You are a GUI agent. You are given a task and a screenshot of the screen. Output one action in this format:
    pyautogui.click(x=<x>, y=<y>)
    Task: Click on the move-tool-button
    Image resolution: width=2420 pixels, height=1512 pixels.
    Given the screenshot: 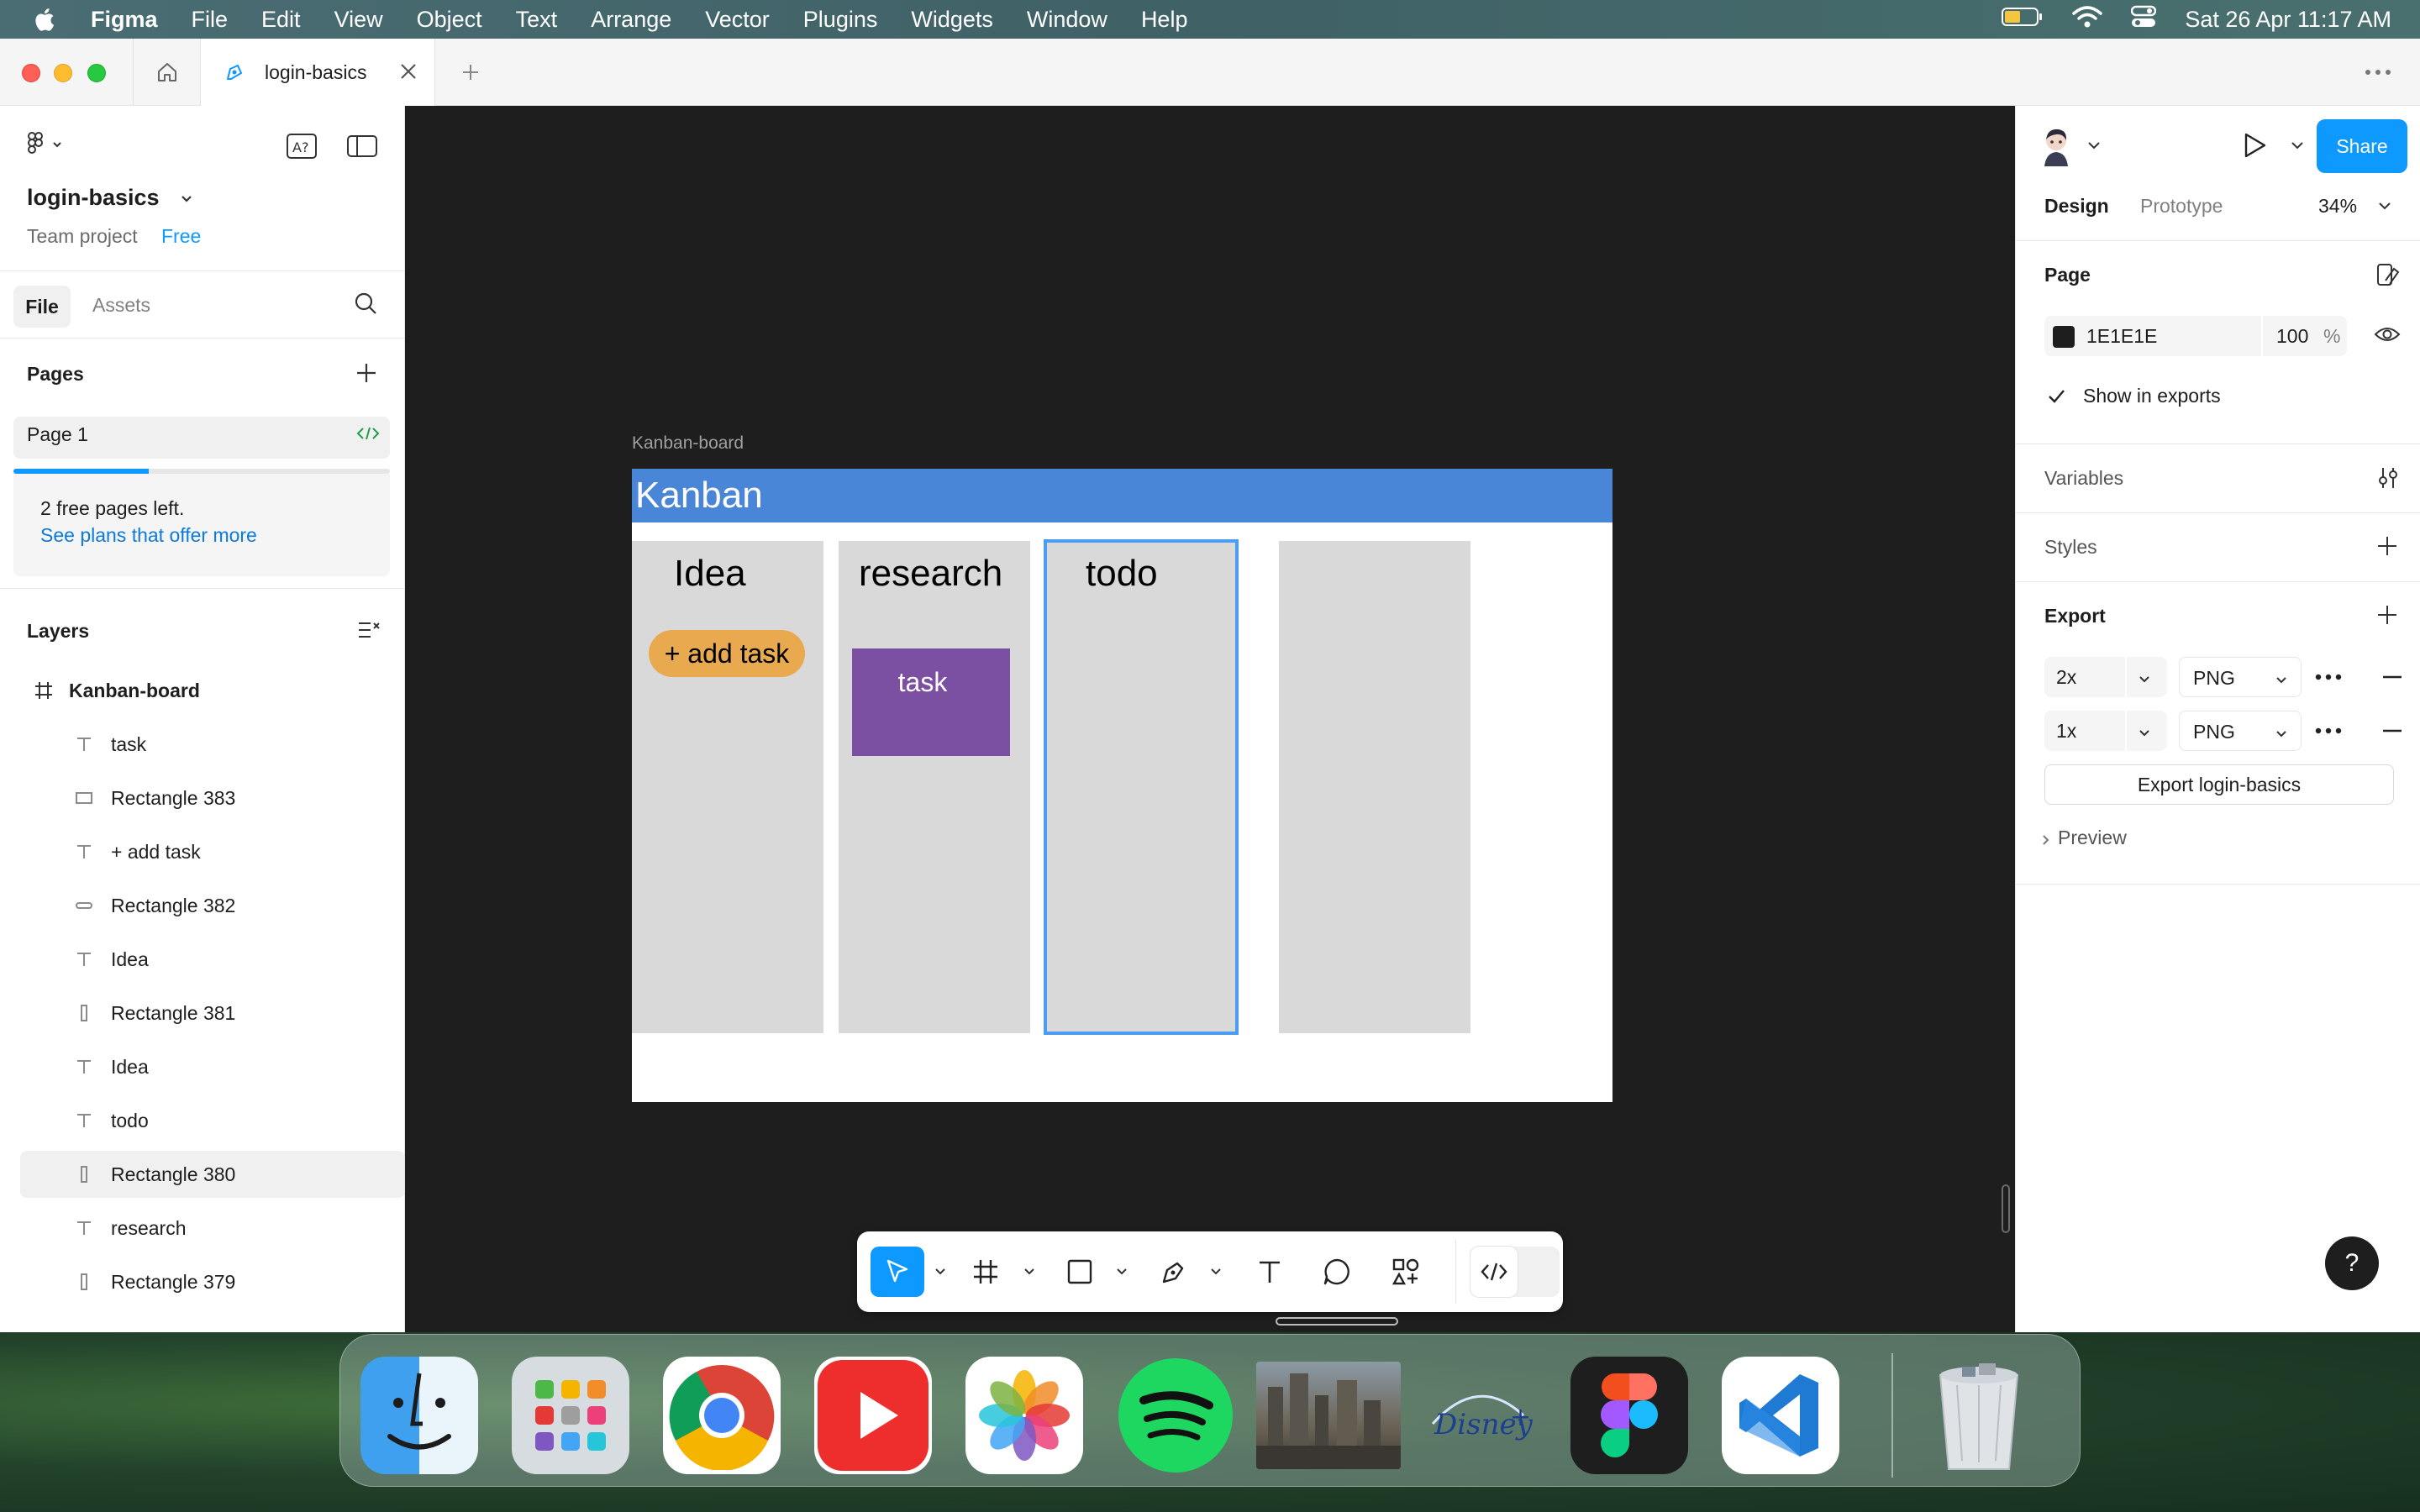 What is the action you would take?
    pyautogui.click(x=898, y=1272)
    